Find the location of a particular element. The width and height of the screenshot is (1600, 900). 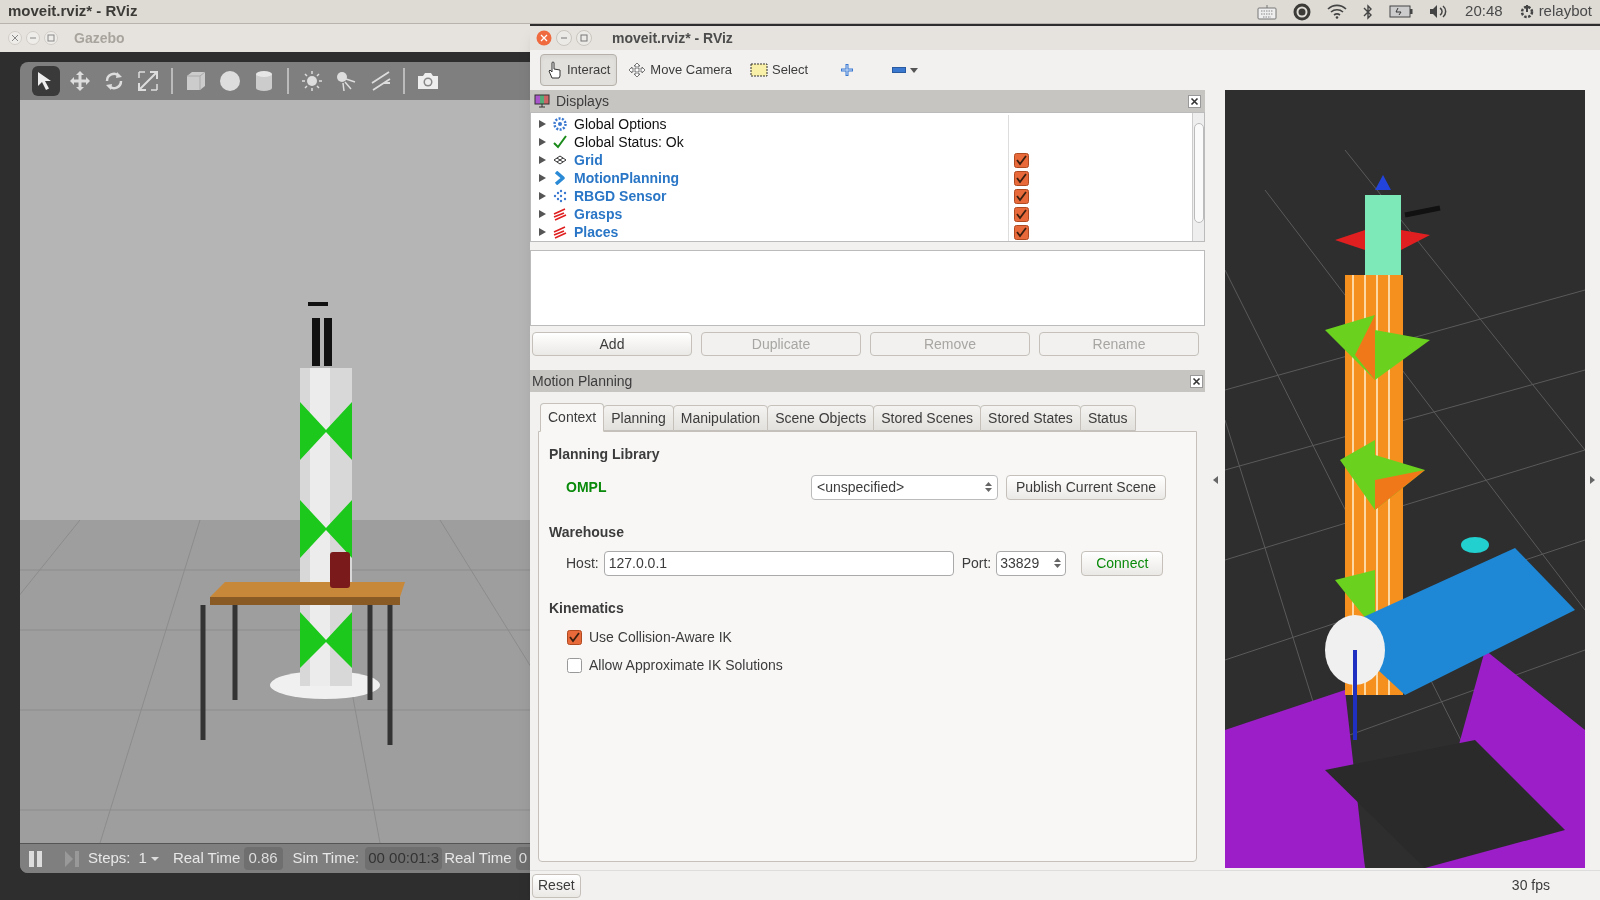

grid-icon is located at coordinates (560, 160).